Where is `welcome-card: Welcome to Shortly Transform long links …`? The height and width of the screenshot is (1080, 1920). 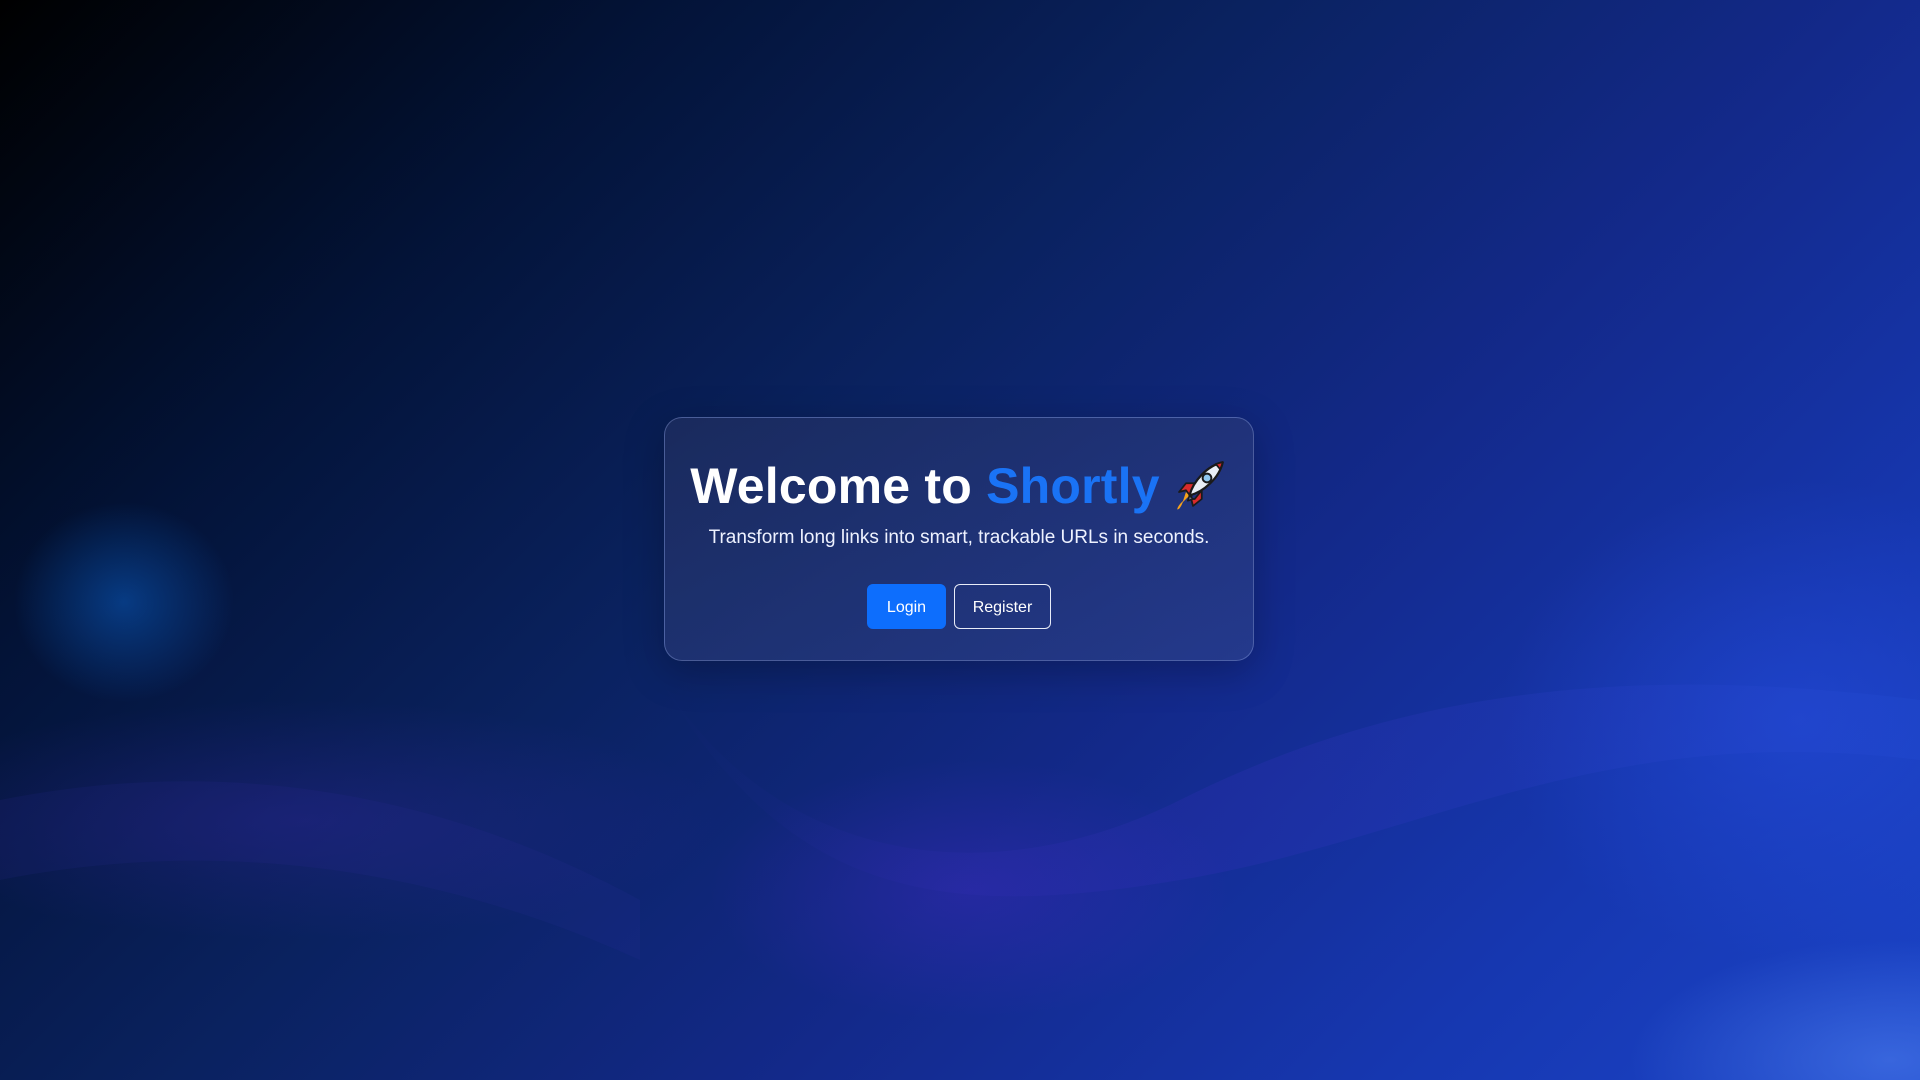 welcome-card: Welcome to Shortly Transform long links … is located at coordinates (959, 539).